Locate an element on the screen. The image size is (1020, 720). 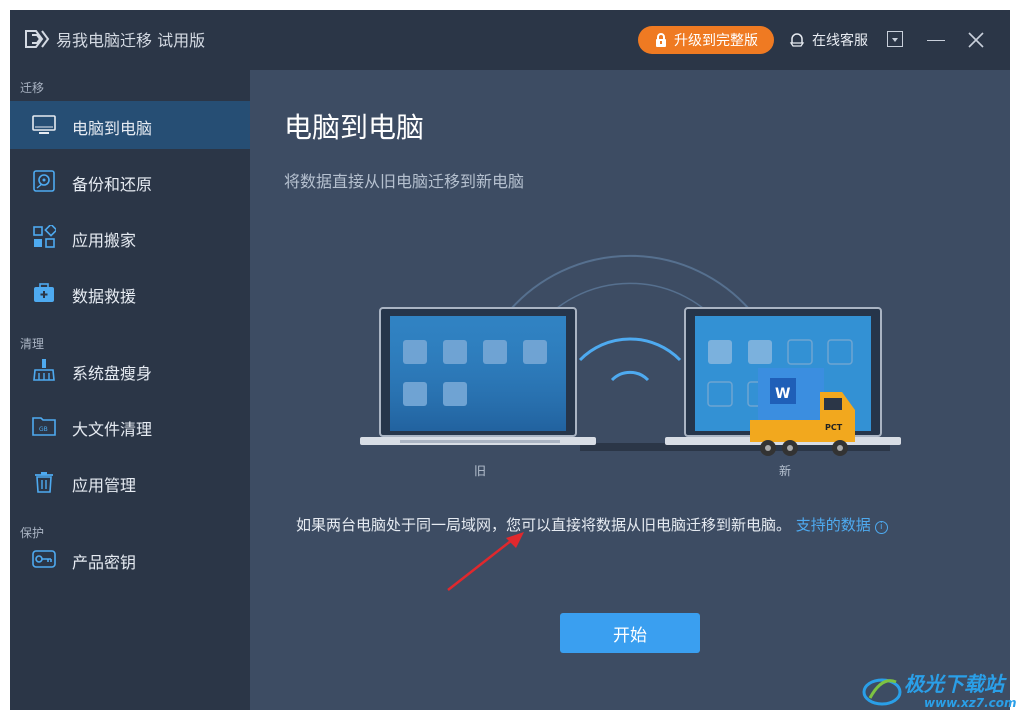
chevron-down-icon is located at coordinates (895, 40).